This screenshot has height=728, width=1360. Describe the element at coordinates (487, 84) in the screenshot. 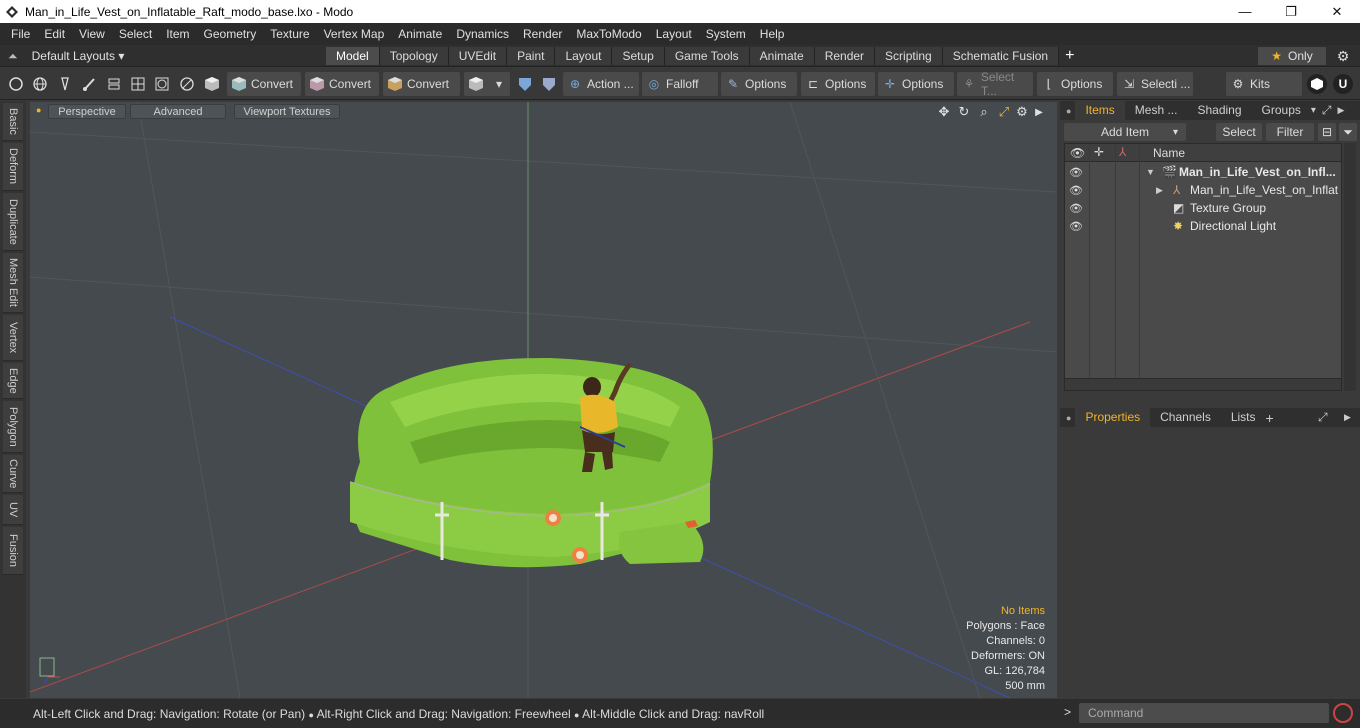

I see `mesh-dropdown: ▾` at that location.